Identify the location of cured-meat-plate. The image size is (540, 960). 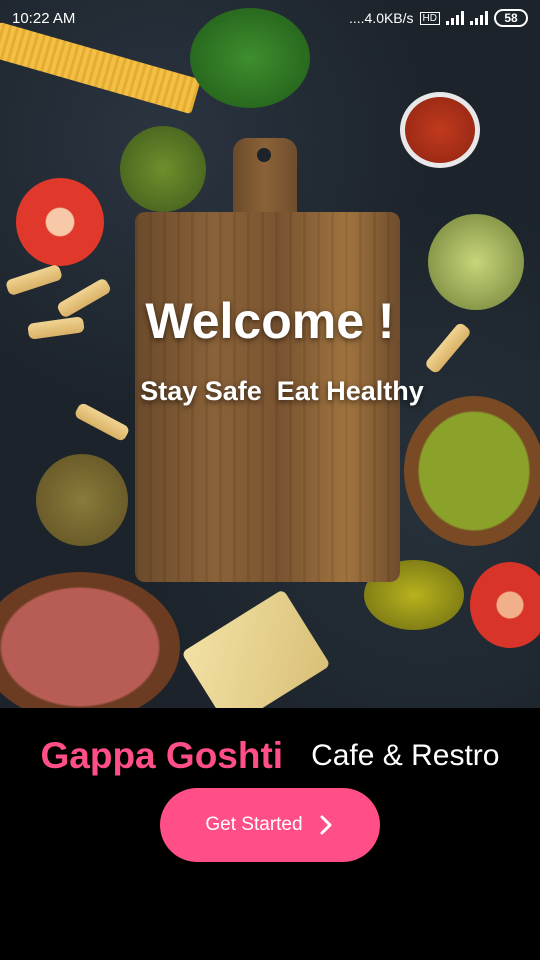
(90, 640).